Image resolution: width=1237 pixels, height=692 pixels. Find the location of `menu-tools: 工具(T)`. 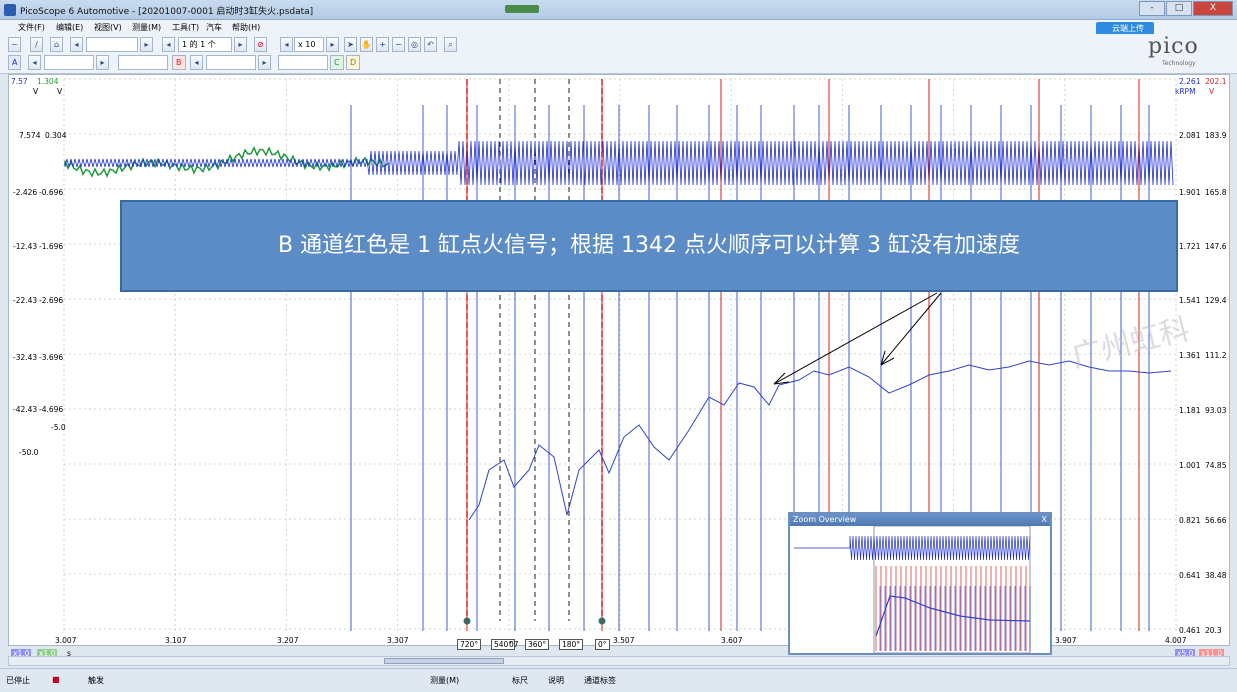

menu-tools: 工具(T) is located at coordinates (185, 27).